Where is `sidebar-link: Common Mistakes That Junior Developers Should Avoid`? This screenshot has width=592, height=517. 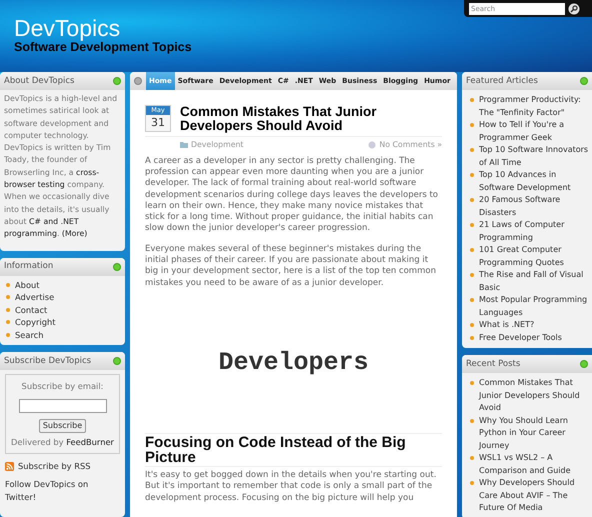 sidebar-link: Common Mistakes That Junior Developers Should Avoid is located at coordinates (534, 395).